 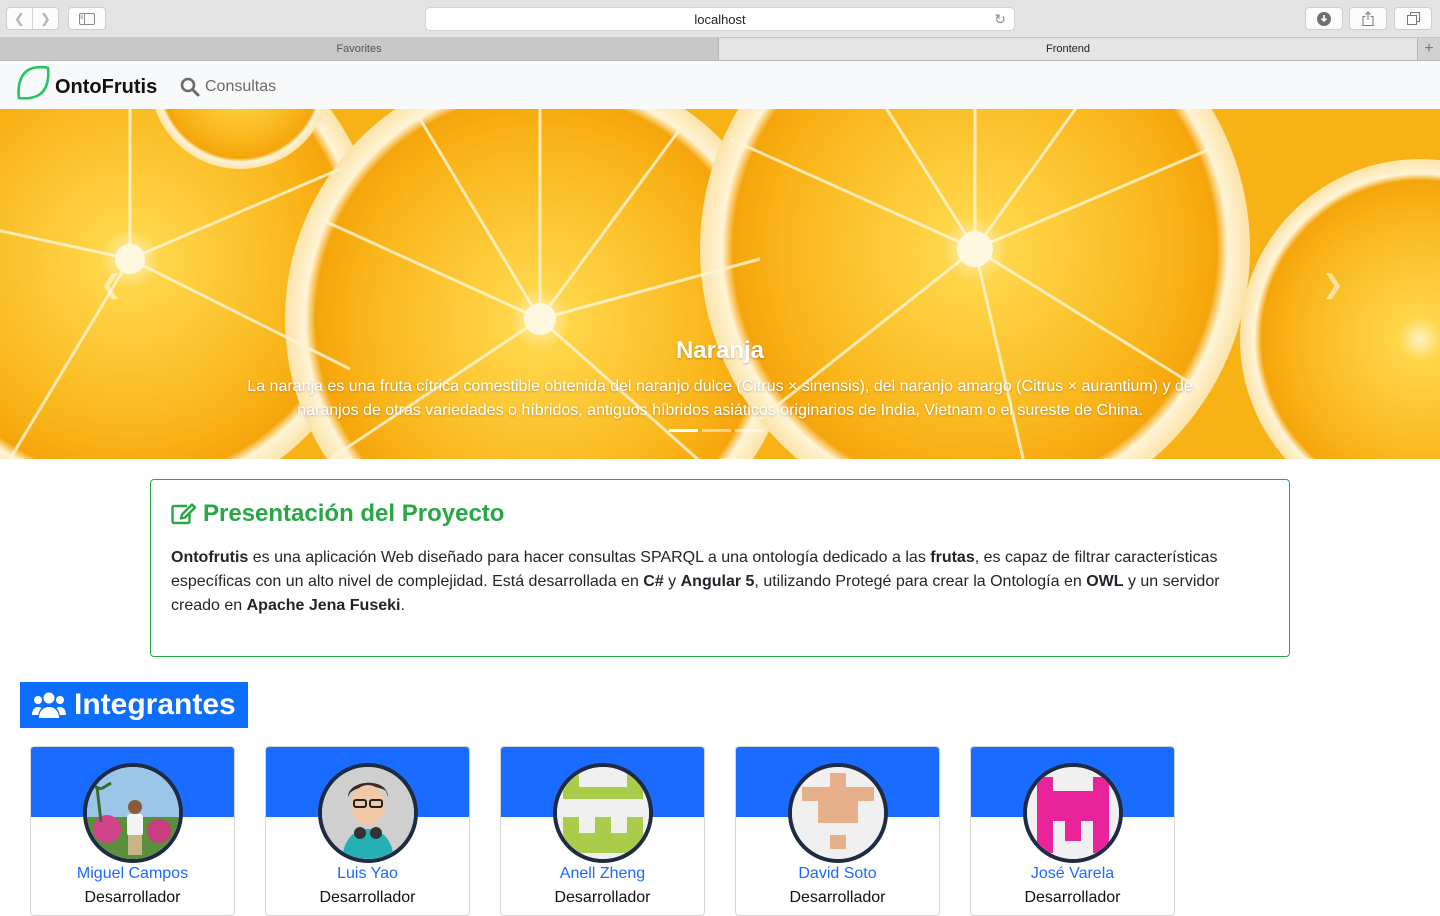 What do you see at coordinates (1068, 49) in the screenshot?
I see `tab-frontend: Frontend` at bounding box center [1068, 49].